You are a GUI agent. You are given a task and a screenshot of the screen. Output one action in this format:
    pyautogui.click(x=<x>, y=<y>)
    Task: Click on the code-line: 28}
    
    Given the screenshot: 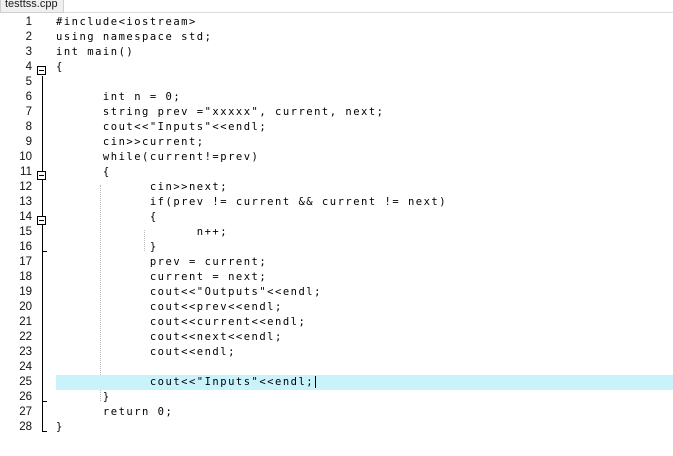 What is the action you would take?
    pyautogui.click(x=336, y=427)
    